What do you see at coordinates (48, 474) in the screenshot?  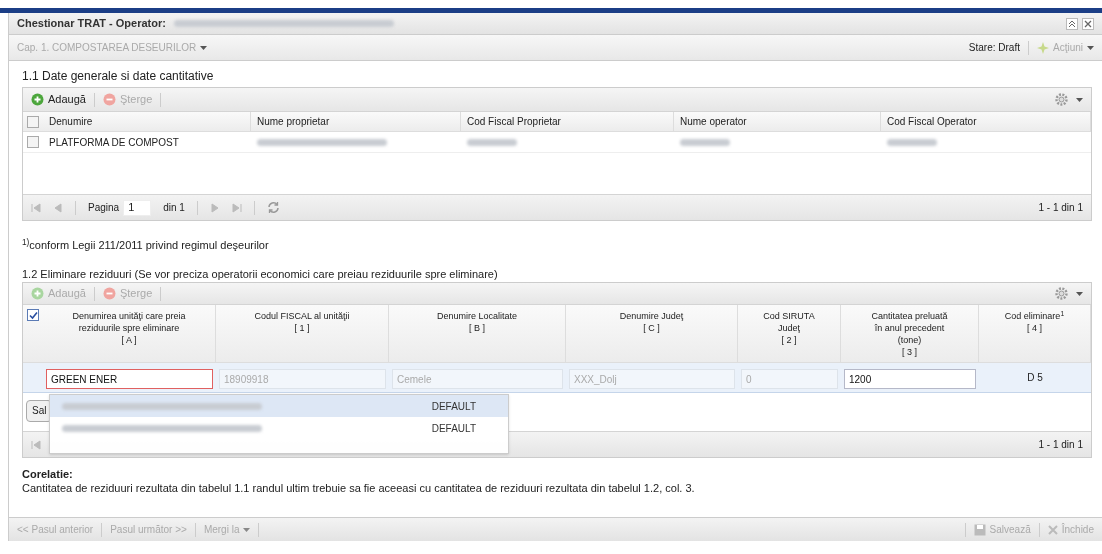 I see `correlation-title: Corelatie:` at bounding box center [48, 474].